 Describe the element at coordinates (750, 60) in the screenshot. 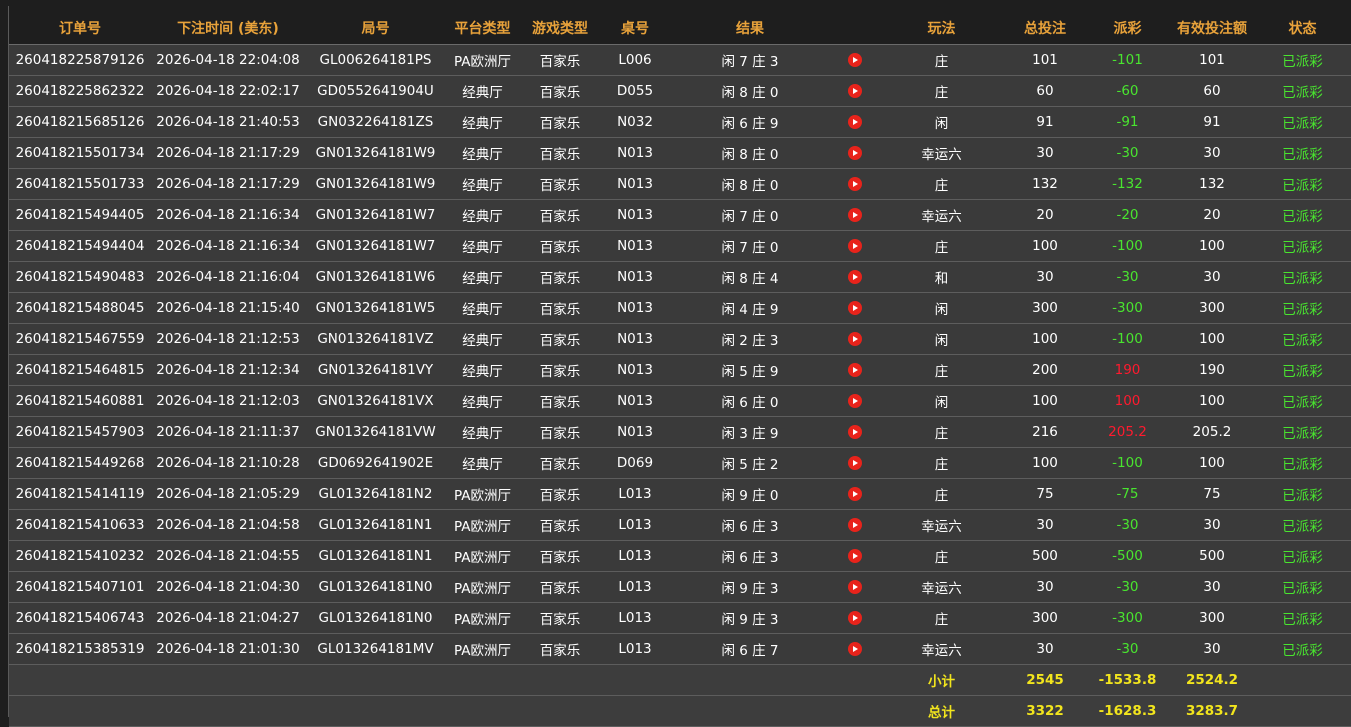

I see `cell-result: 闲 7 庄 3` at that location.